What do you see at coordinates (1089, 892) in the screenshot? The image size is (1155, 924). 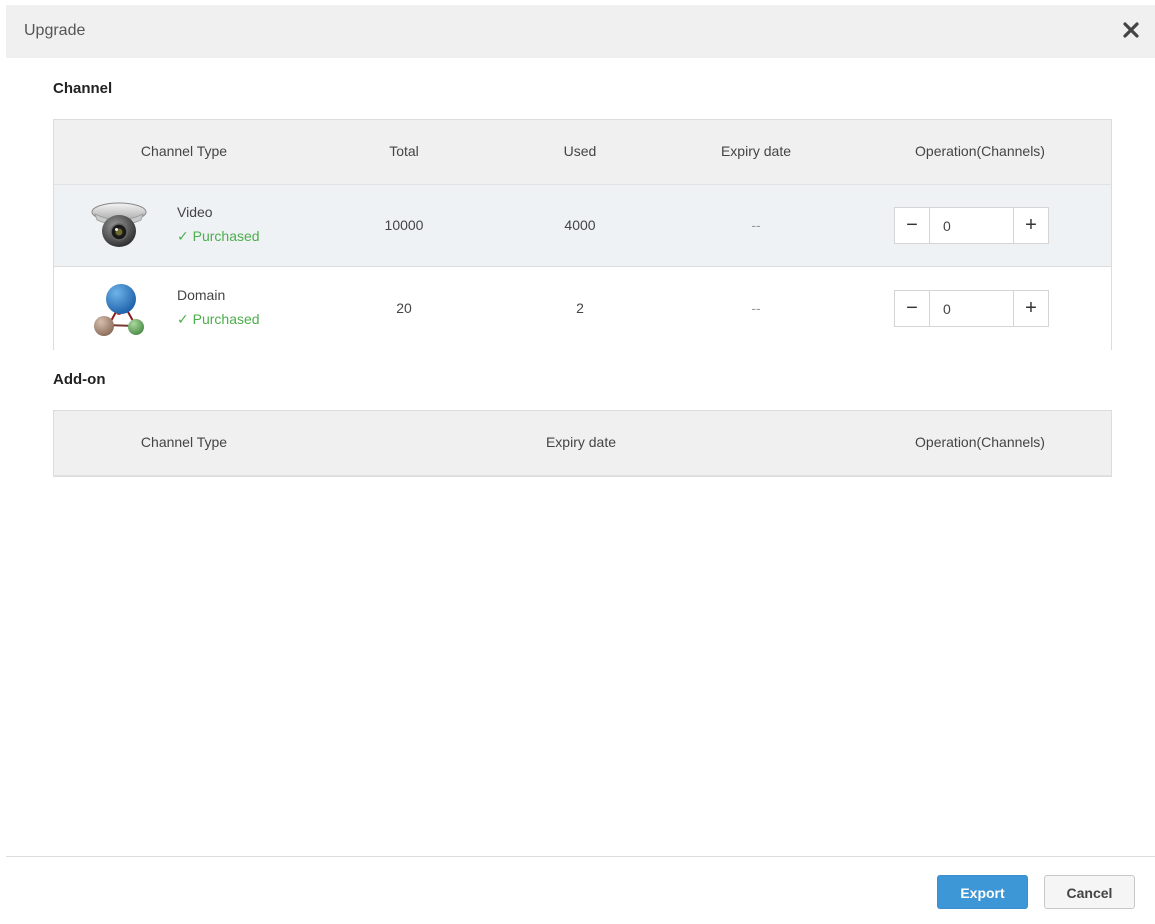 I see `cancel-button: Cancel` at bounding box center [1089, 892].